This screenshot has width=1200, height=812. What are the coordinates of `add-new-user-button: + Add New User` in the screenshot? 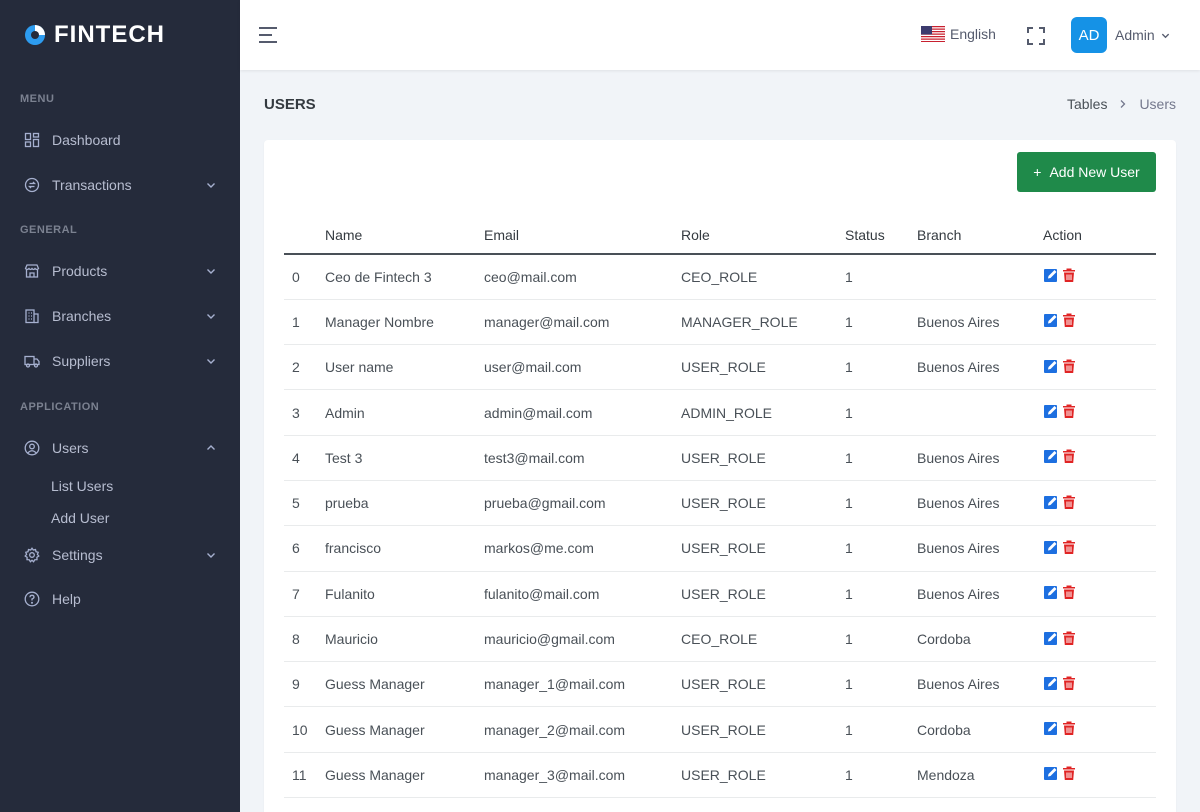 It's located at (1086, 172).